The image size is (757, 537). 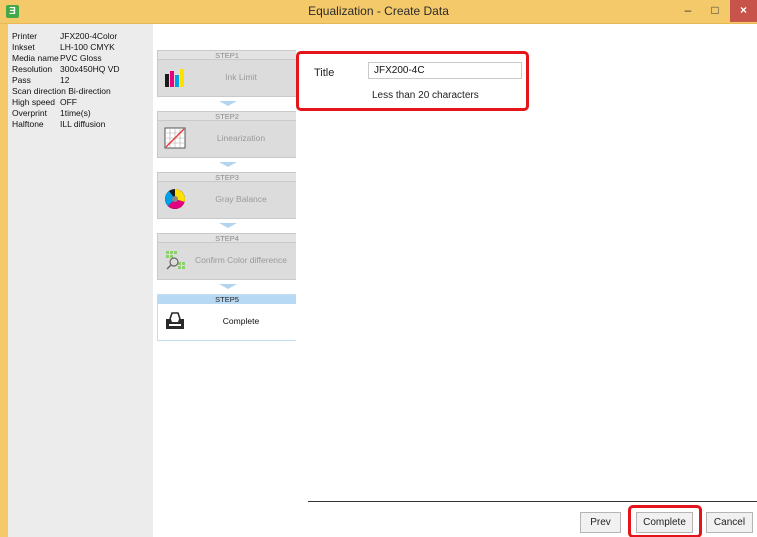 I want to click on step-label: Gray Balance, so click(x=241, y=199).